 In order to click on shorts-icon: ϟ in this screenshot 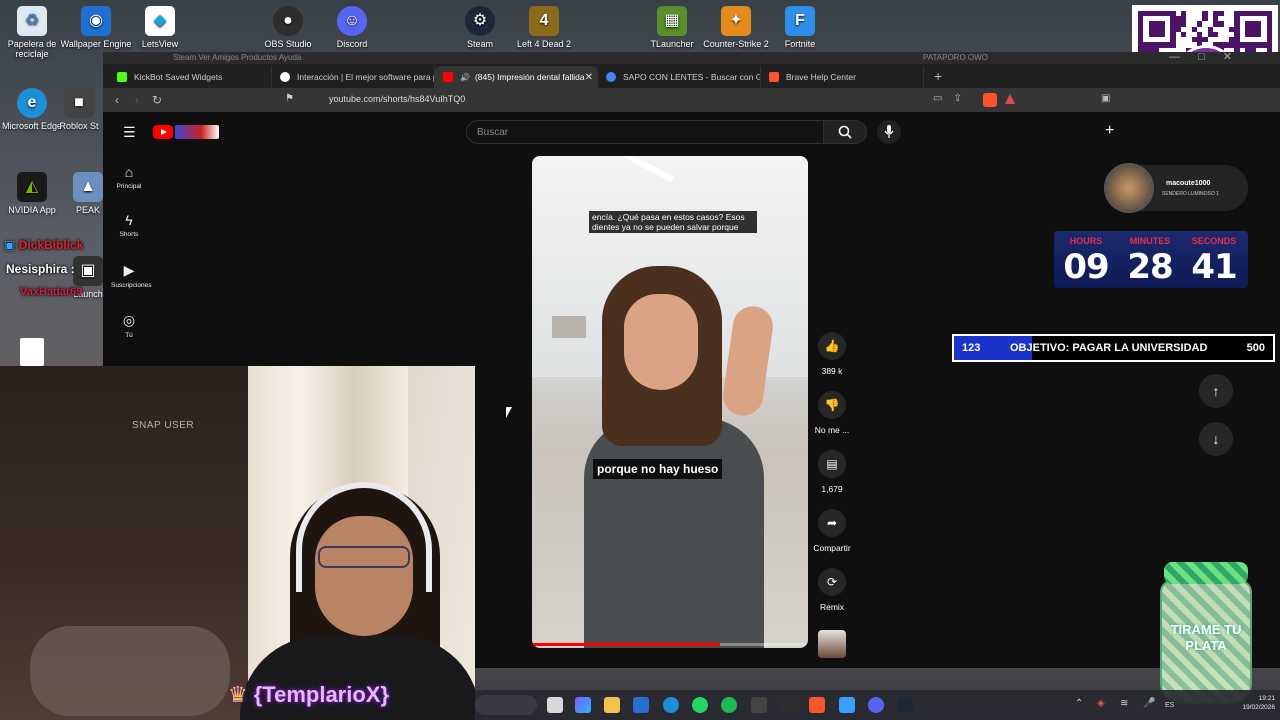, I will do `click(129, 220)`.